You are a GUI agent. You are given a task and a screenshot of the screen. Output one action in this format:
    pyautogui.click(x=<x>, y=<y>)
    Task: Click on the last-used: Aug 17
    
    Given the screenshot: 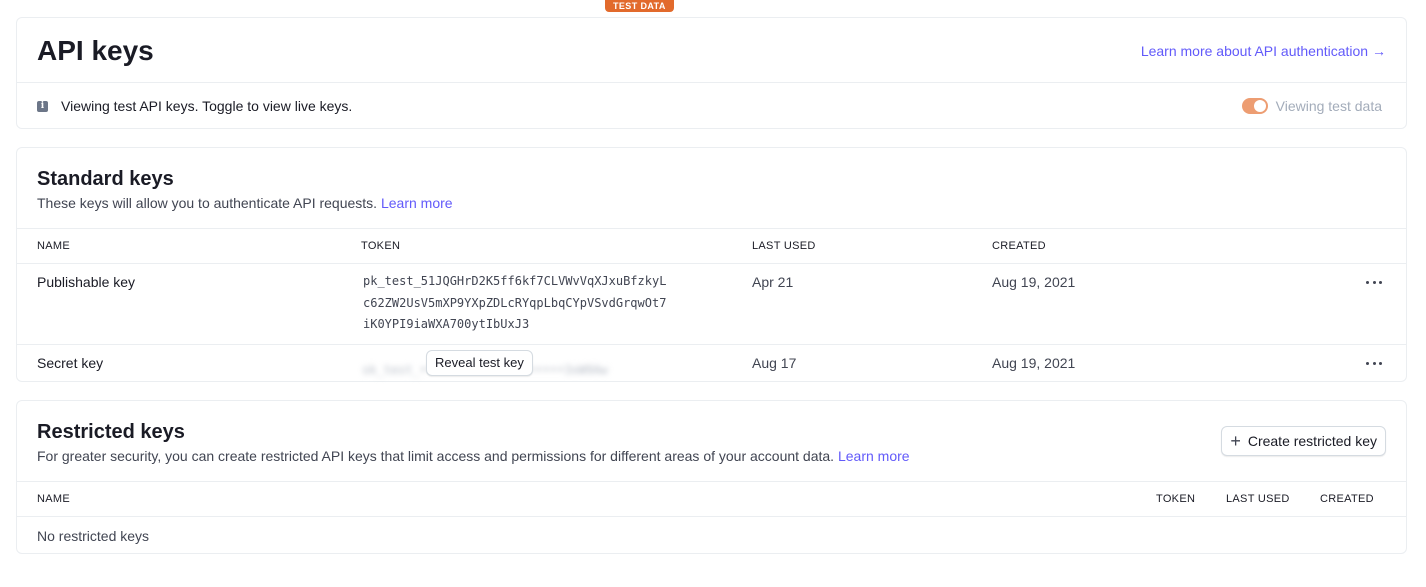 What is the action you would take?
    pyautogui.click(x=774, y=363)
    